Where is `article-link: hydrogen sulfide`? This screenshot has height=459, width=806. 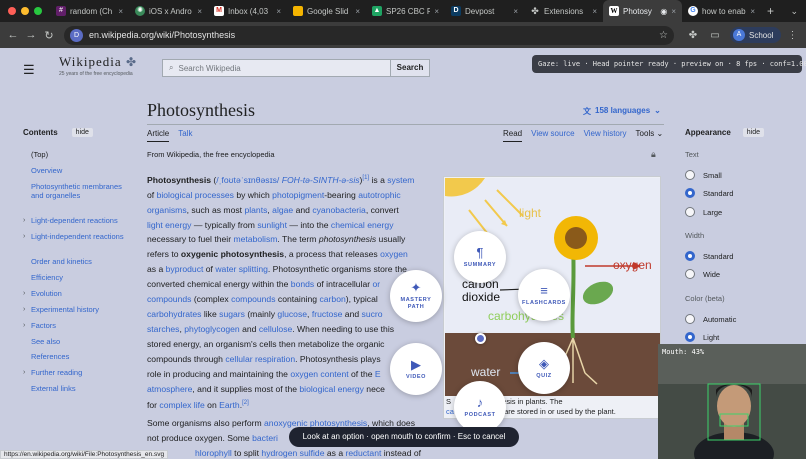
article-link: hydrogen sulfide is located at coordinates (292, 453).